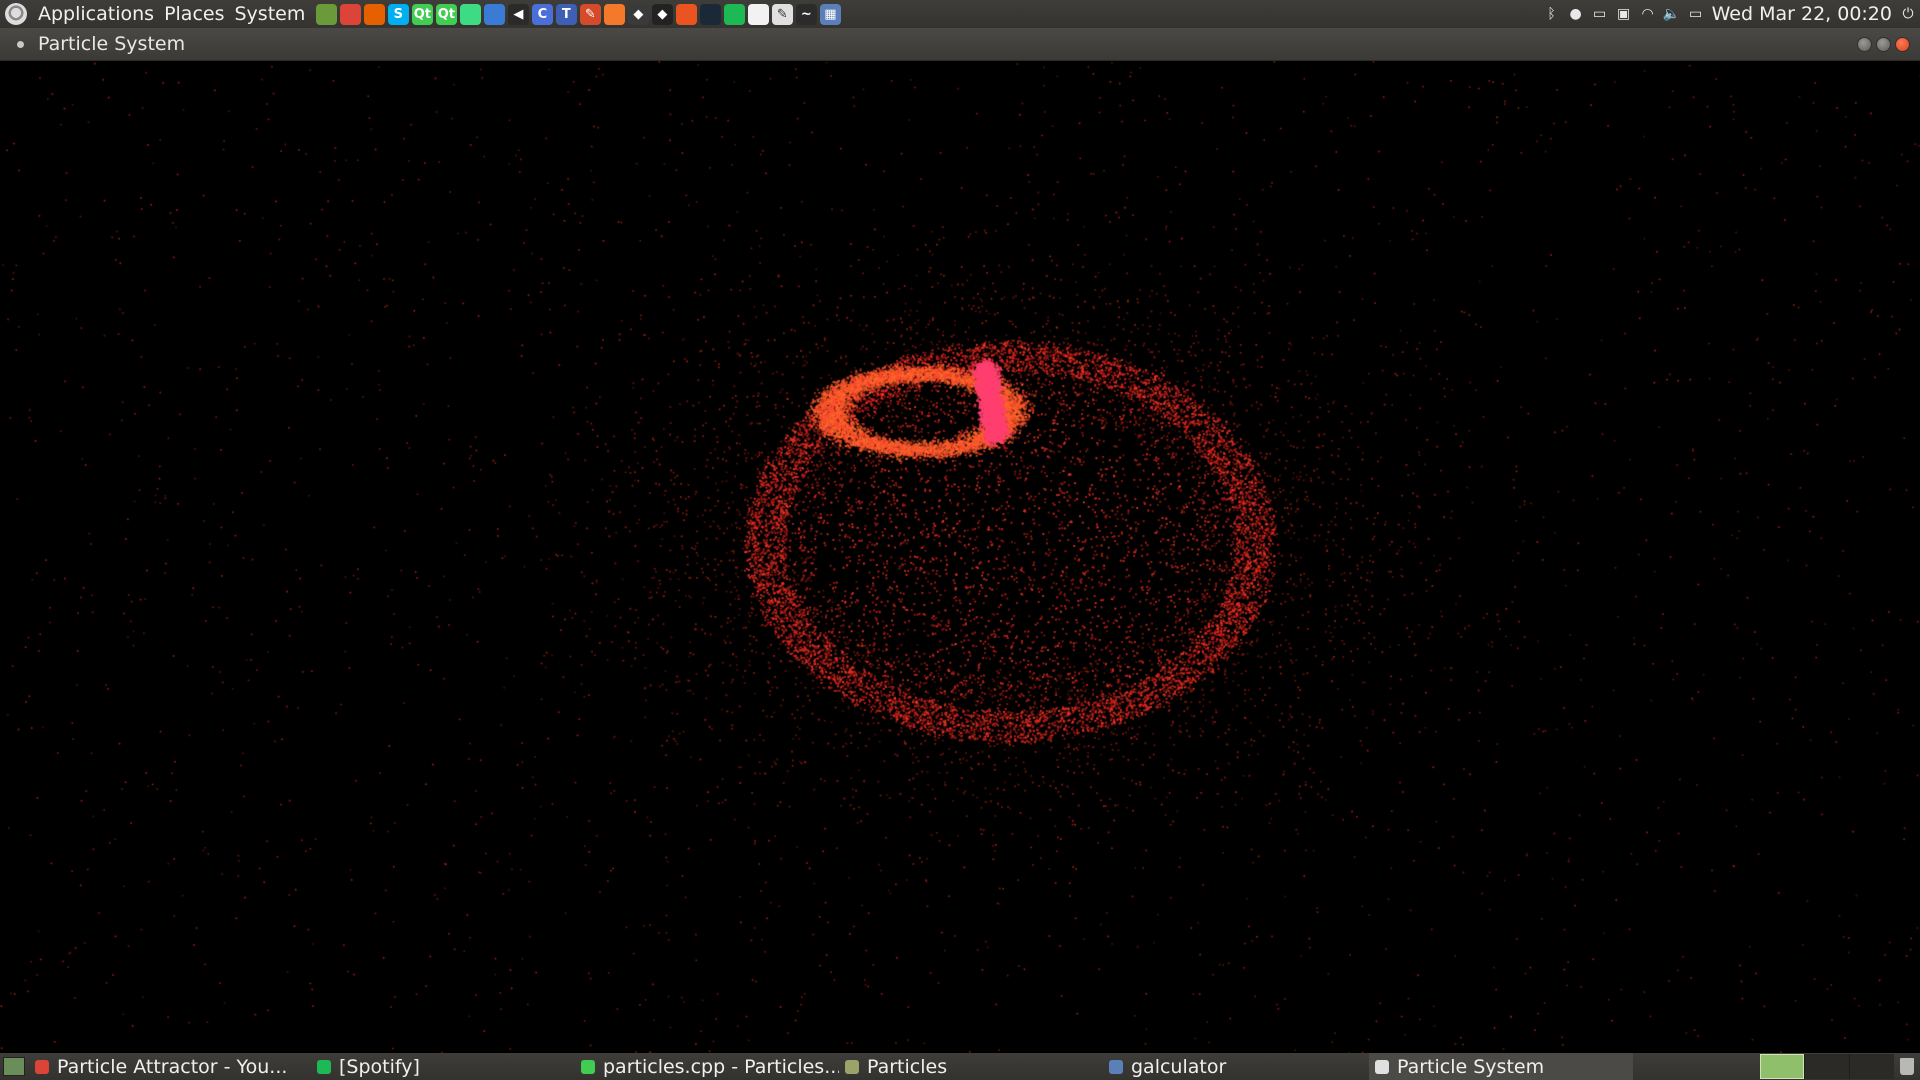  What do you see at coordinates (374, 14) in the screenshot?
I see `firefox-icon` at bounding box center [374, 14].